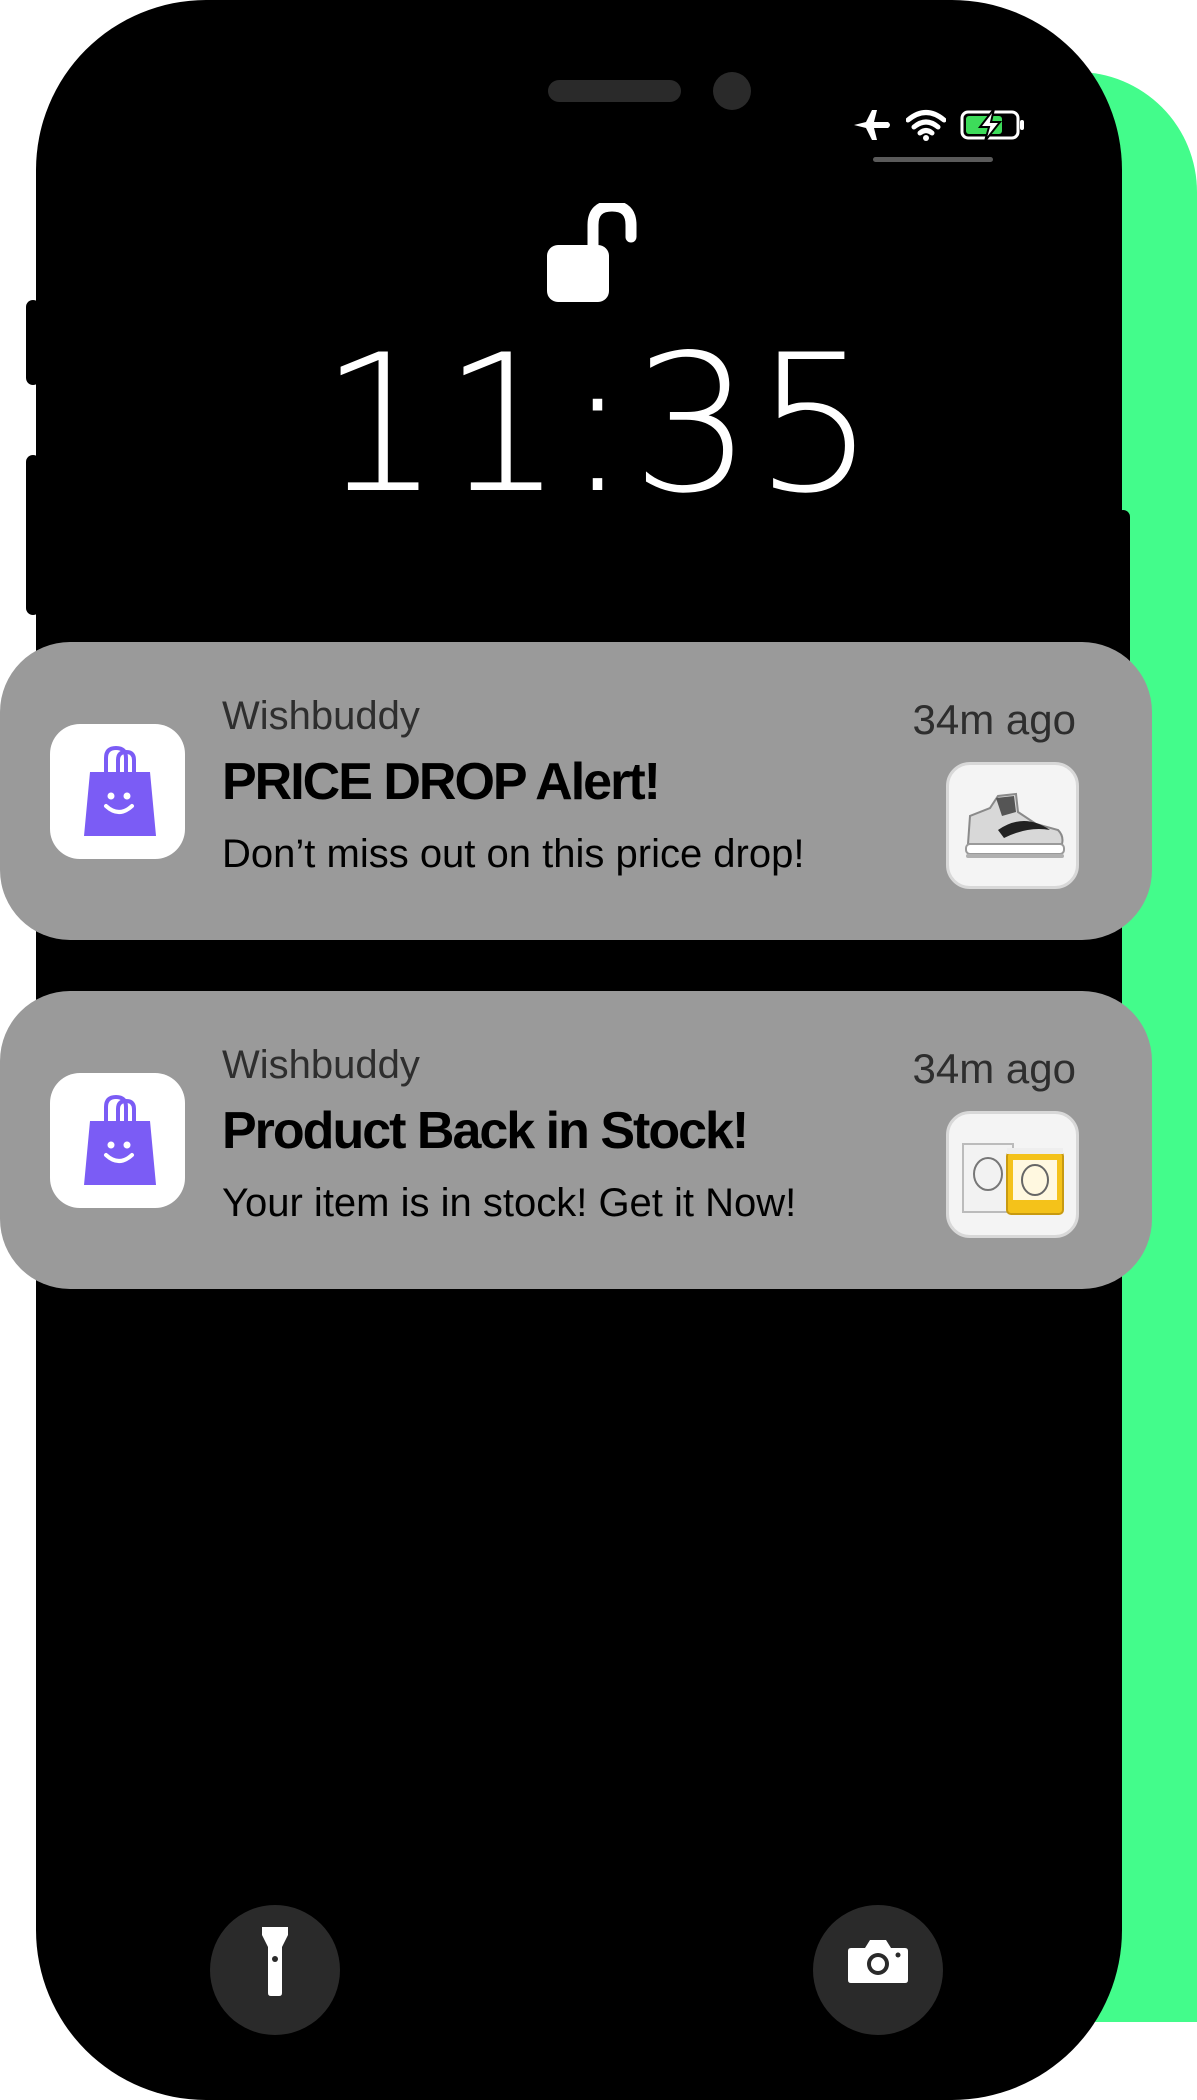 Image resolution: width=1197 pixels, height=2100 pixels. What do you see at coordinates (933, 159) in the screenshot?
I see `control-center-indicator` at bounding box center [933, 159].